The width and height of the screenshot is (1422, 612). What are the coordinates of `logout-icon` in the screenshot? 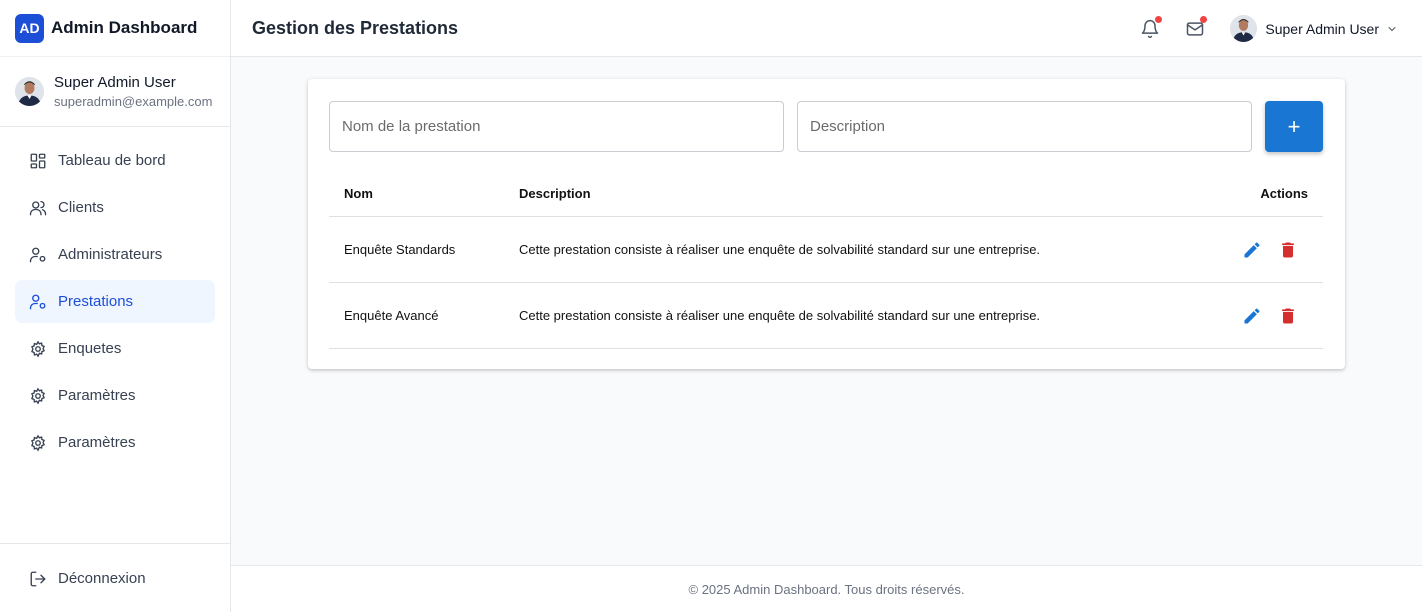 It's located at (38, 579).